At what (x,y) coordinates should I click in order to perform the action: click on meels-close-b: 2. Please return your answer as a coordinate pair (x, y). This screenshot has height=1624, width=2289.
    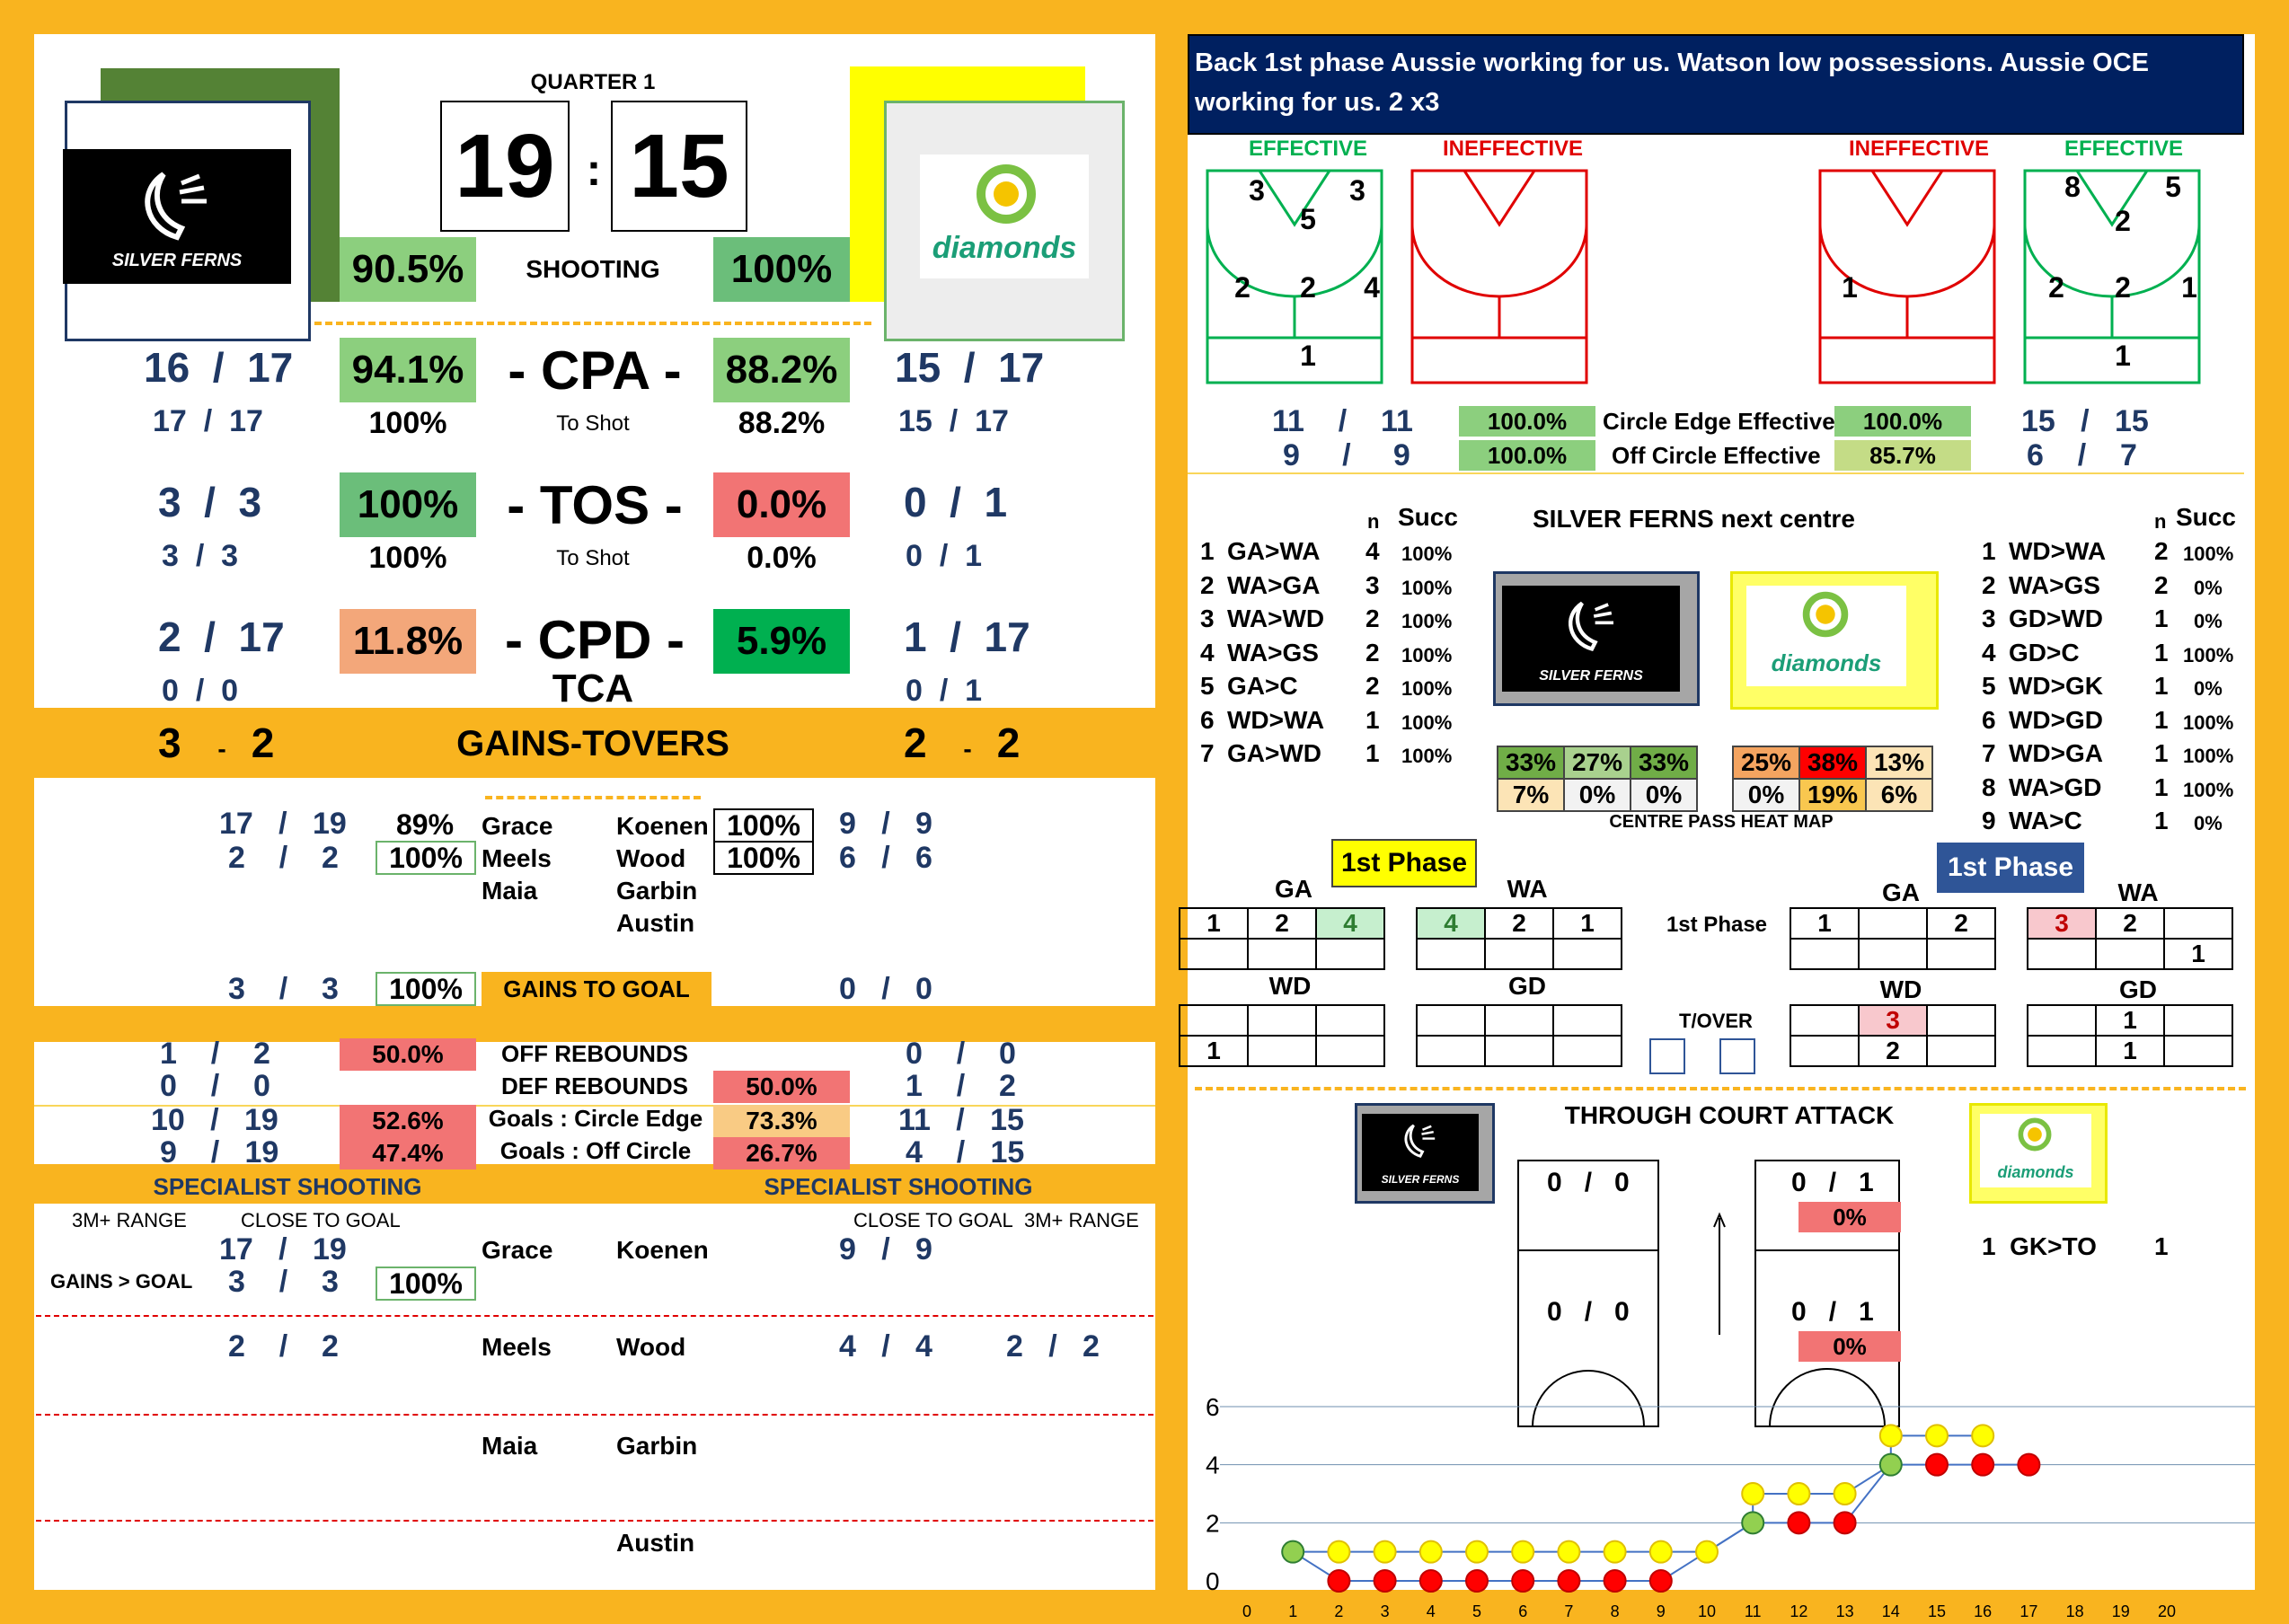
    Looking at the image, I should click on (330, 1346).